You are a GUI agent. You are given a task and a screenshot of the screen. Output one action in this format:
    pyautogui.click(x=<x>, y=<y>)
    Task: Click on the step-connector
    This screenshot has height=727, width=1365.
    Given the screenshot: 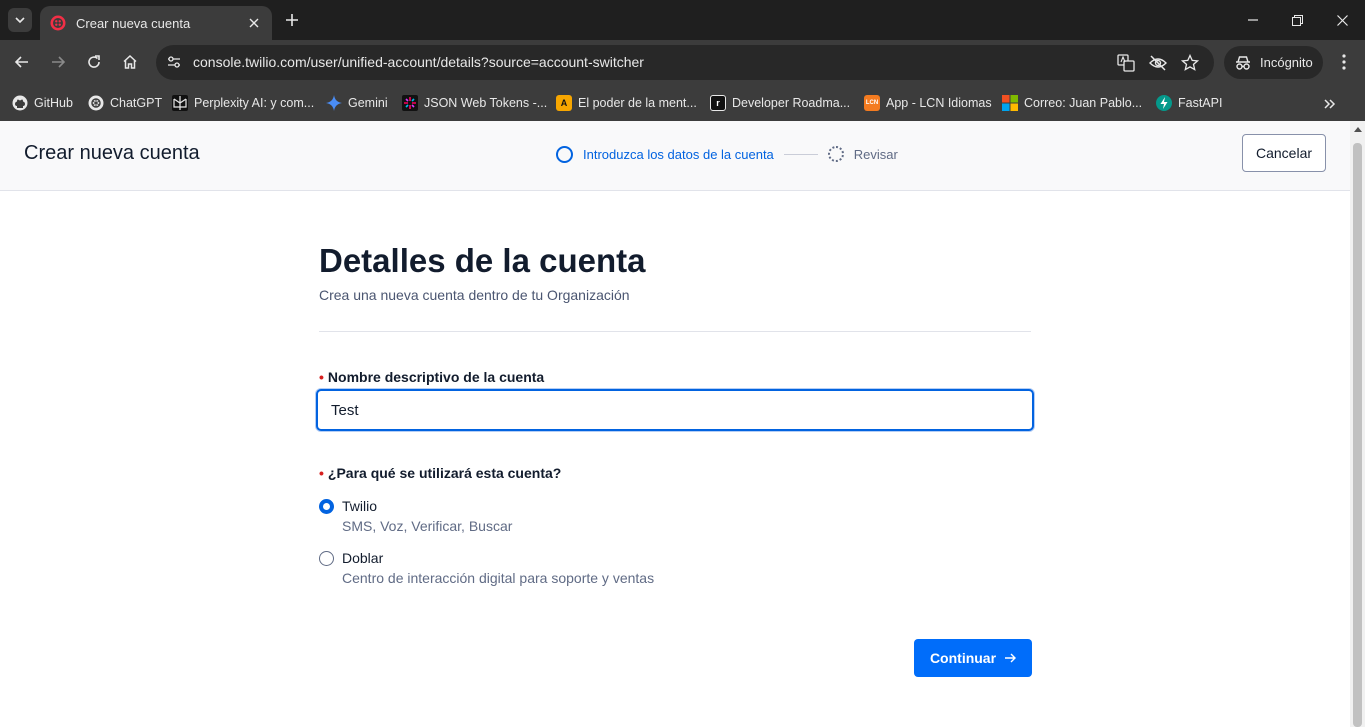 What is the action you would take?
    pyautogui.click(x=800, y=154)
    